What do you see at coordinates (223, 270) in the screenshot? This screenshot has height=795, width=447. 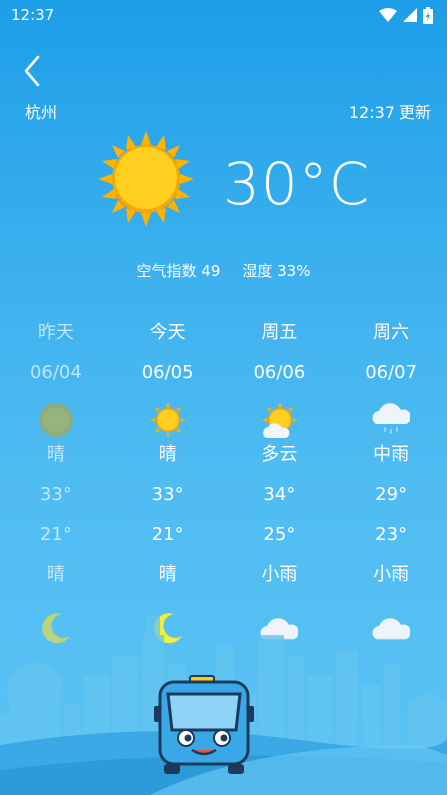 I see `current-meta: 空气指数 49 湿度 33%` at bounding box center [223, 270].